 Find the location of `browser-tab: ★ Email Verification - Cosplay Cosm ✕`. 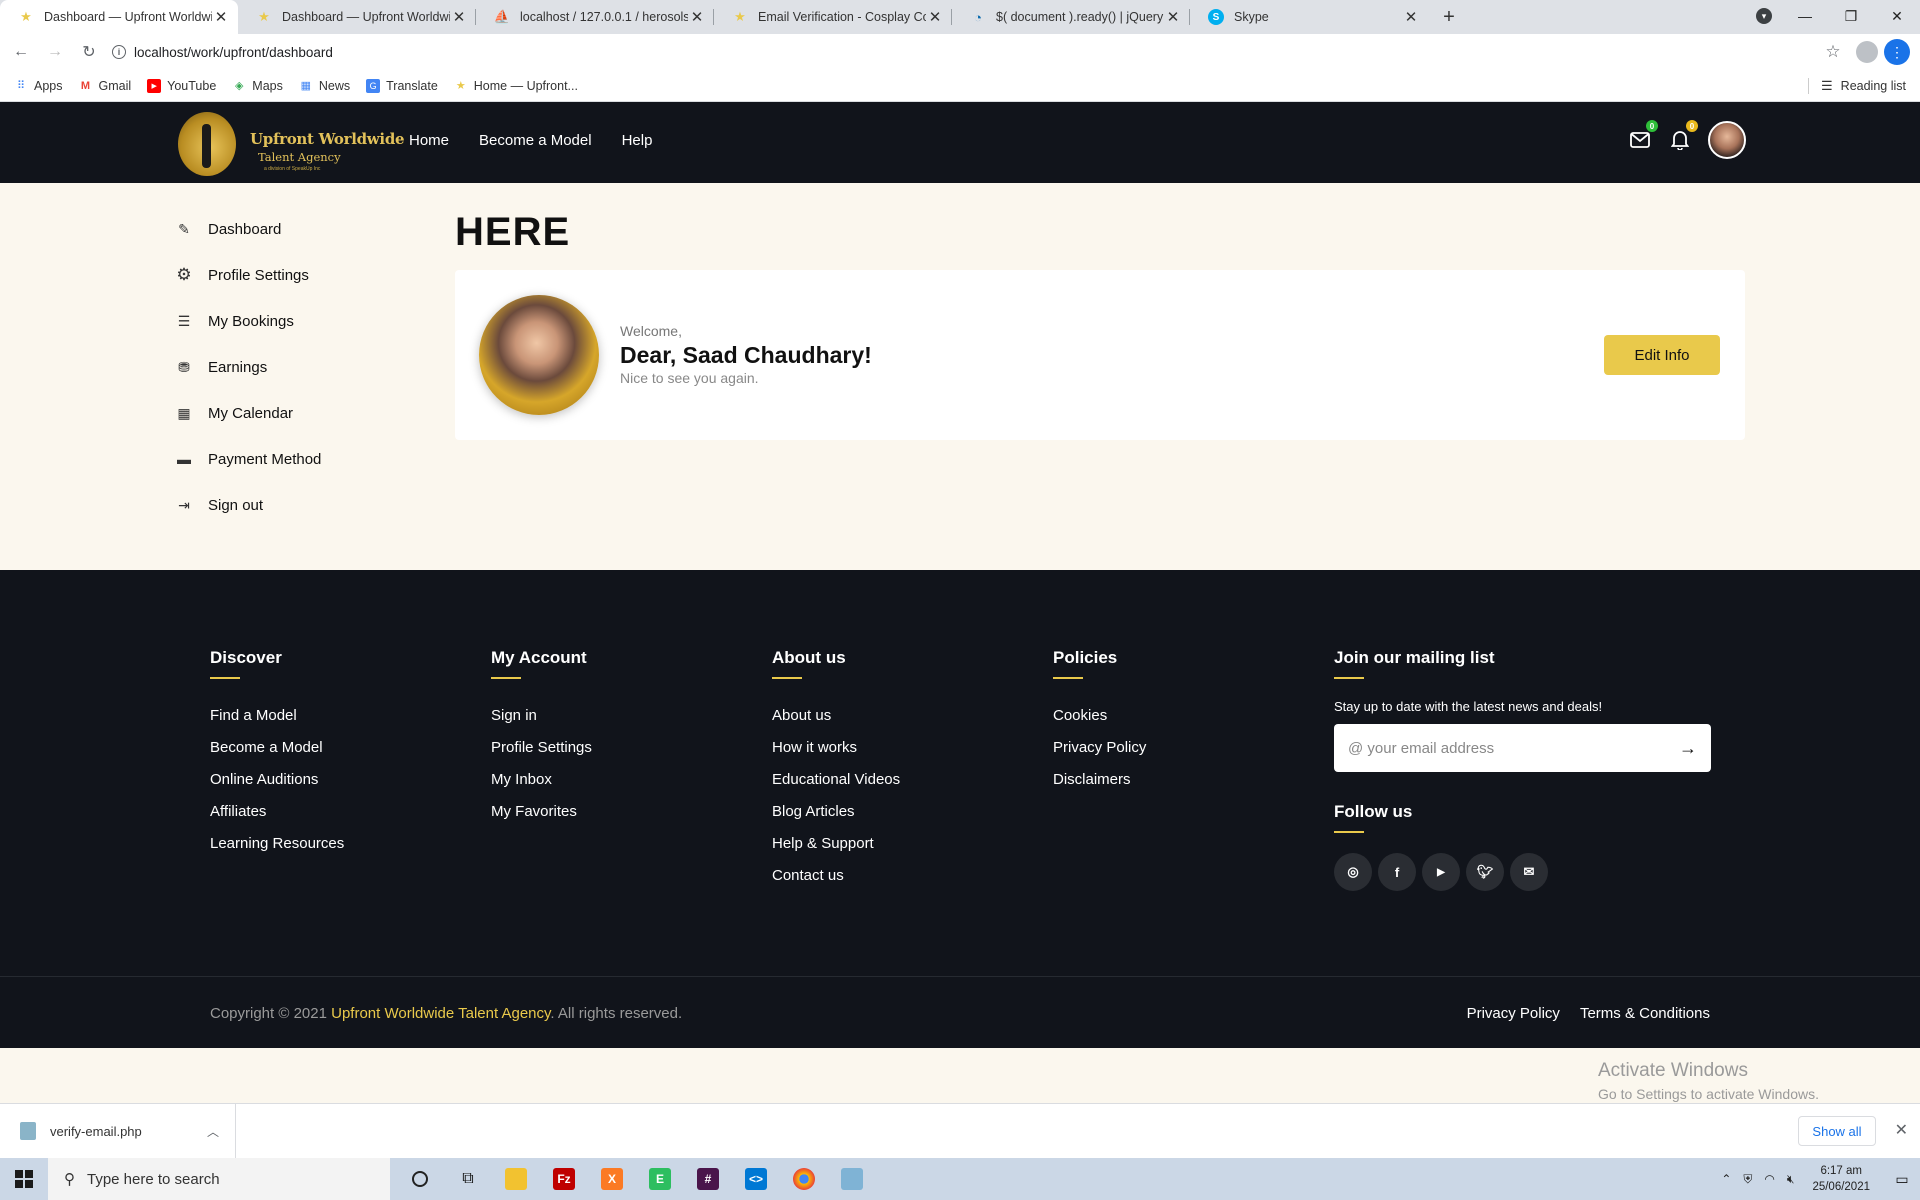

browser-tab: ★ Email Verification - Cosplay Cosm ✕ is located at coordinates (833, 17).